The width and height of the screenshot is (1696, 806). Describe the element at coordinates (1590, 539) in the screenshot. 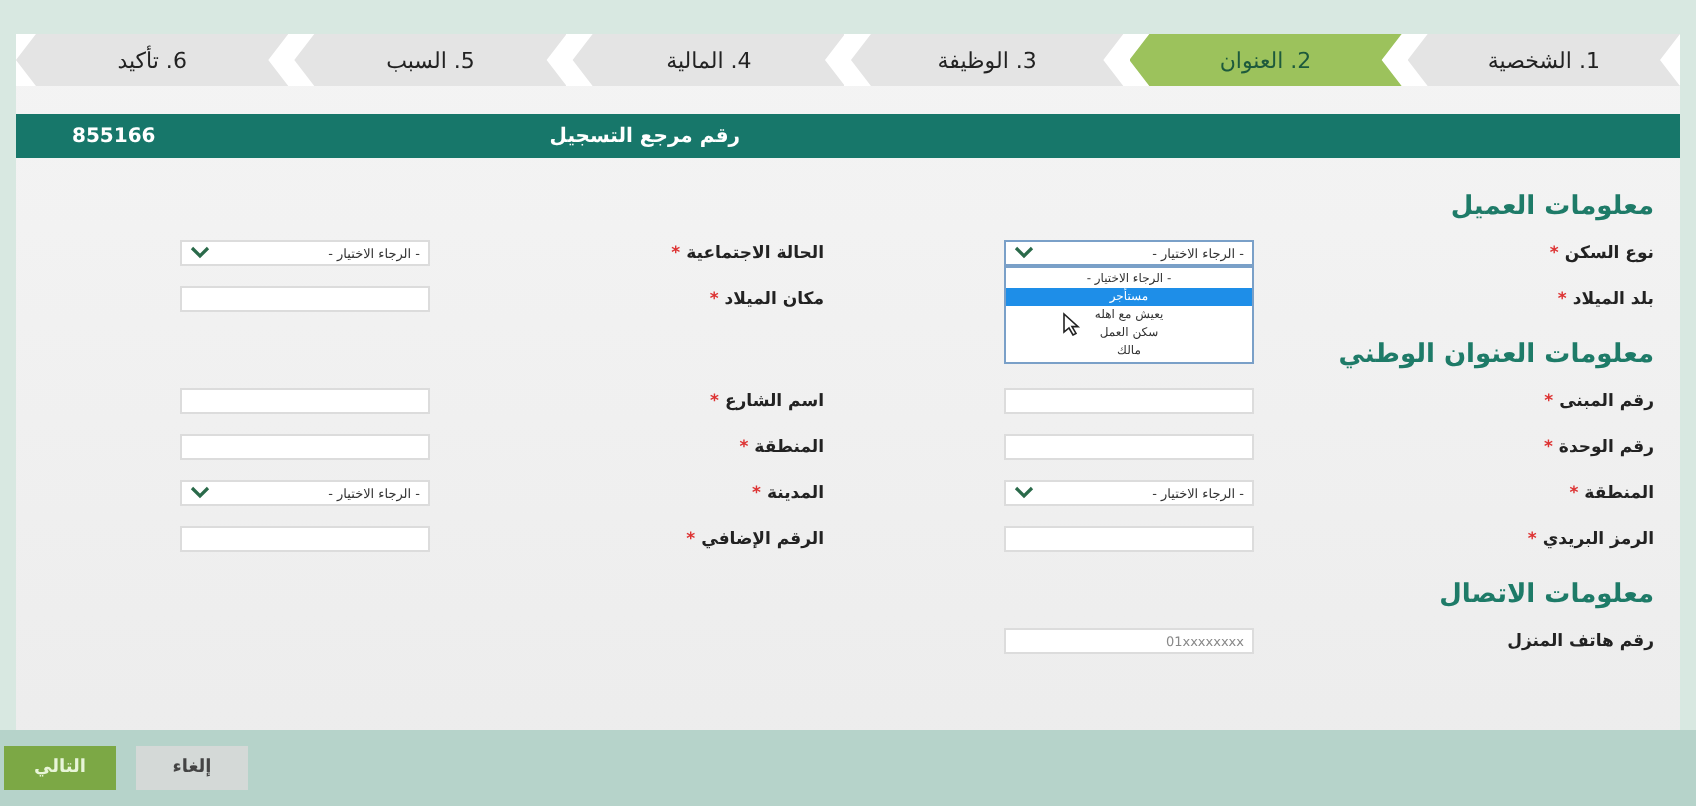

I see `field-label: الرمز البريدي *` at that location.